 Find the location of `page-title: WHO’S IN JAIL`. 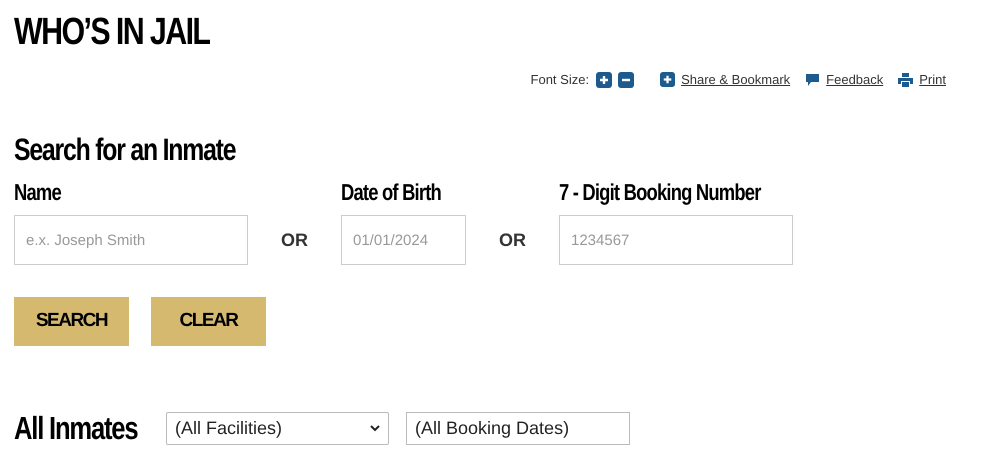

page-title: WHO’S IN JAIL is located at coordinates (112, 32).